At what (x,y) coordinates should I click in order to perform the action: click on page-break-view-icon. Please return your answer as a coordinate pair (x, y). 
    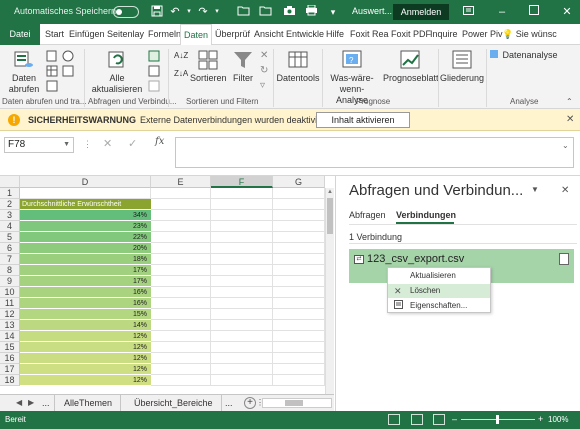
    Looking at the image, I should click on (439, 419).